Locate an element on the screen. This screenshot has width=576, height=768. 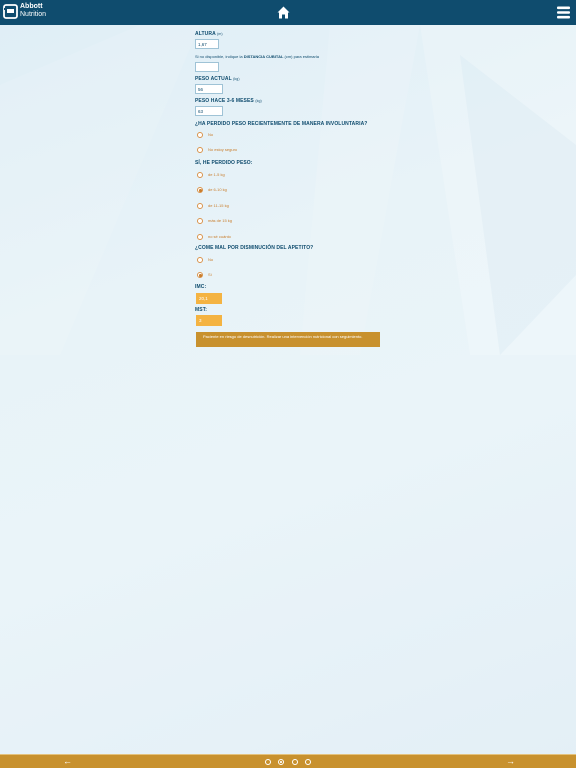
radio-label: de 1-5 kg is located at coordinates (216, 174).